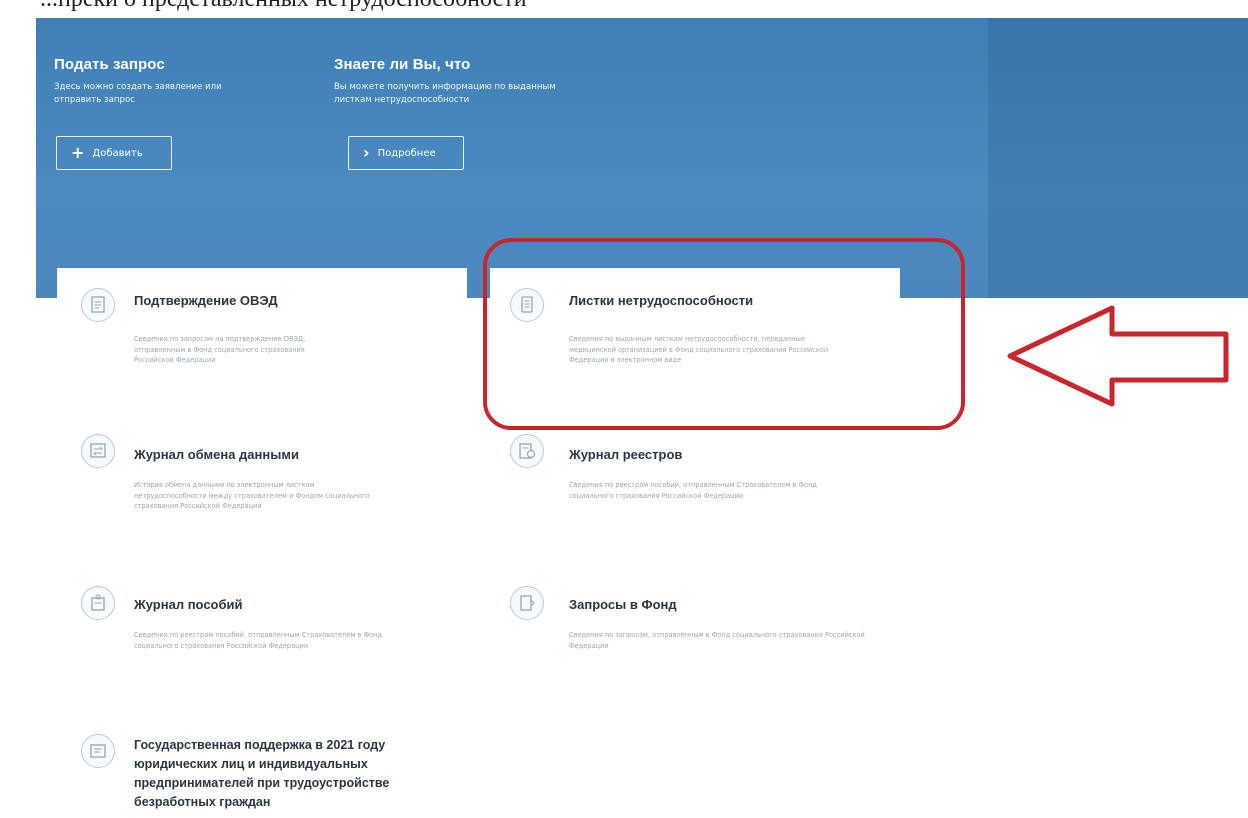 The height and width of the screenshot is (818, 1248). I want to click on more-button: › Подробнее, so click(406, 153).